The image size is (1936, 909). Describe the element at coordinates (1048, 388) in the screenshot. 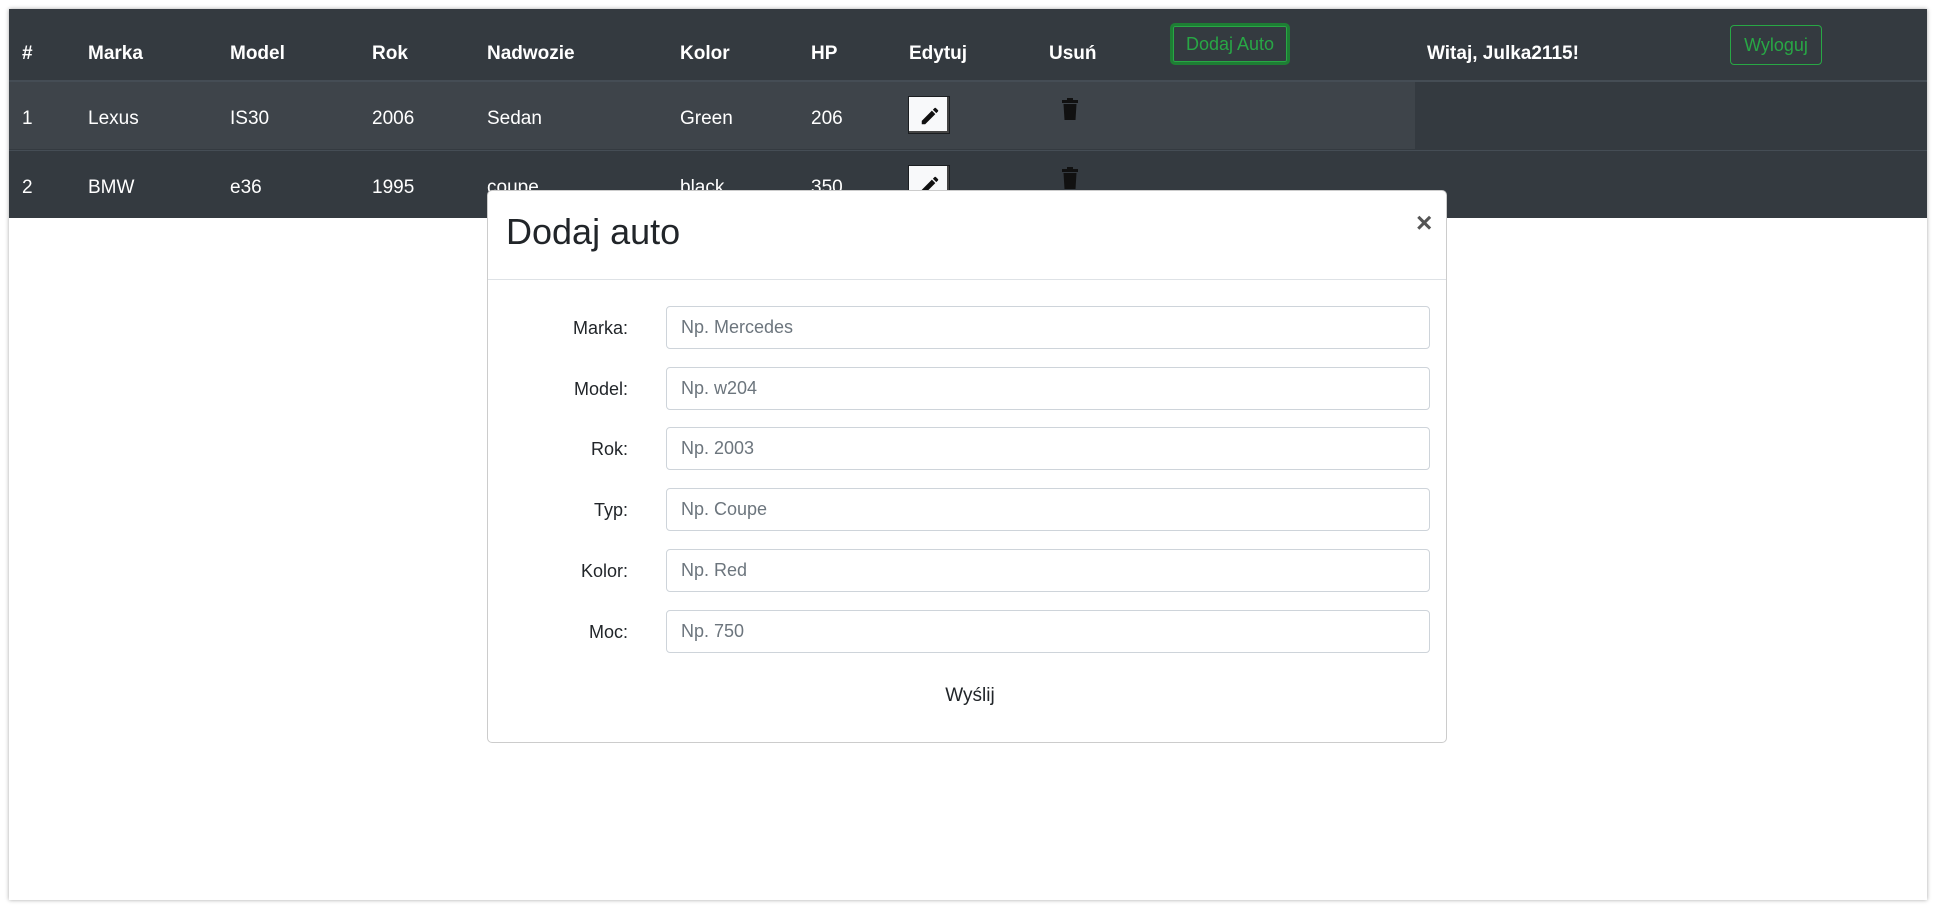

I see `model-input` at that location.